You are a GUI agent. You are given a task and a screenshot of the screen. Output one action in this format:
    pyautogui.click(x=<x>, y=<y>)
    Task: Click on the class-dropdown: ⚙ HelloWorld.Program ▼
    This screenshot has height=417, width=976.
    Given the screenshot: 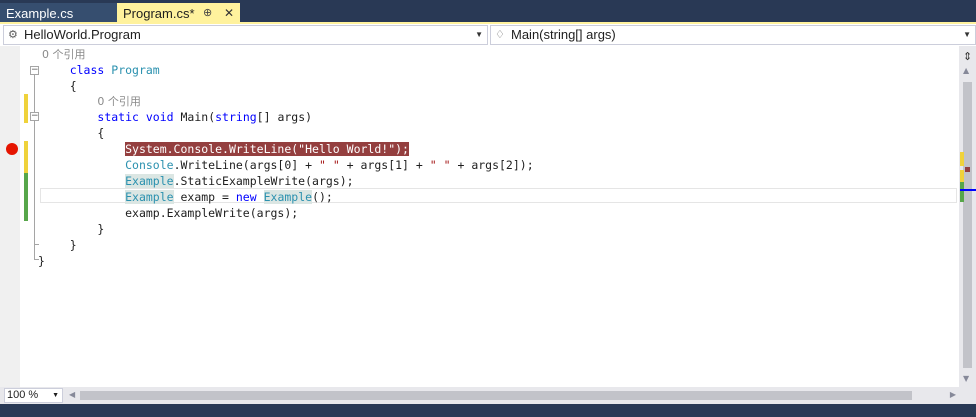 What is the action you would take?
    pyautogui.click(x=245, y=35)
    